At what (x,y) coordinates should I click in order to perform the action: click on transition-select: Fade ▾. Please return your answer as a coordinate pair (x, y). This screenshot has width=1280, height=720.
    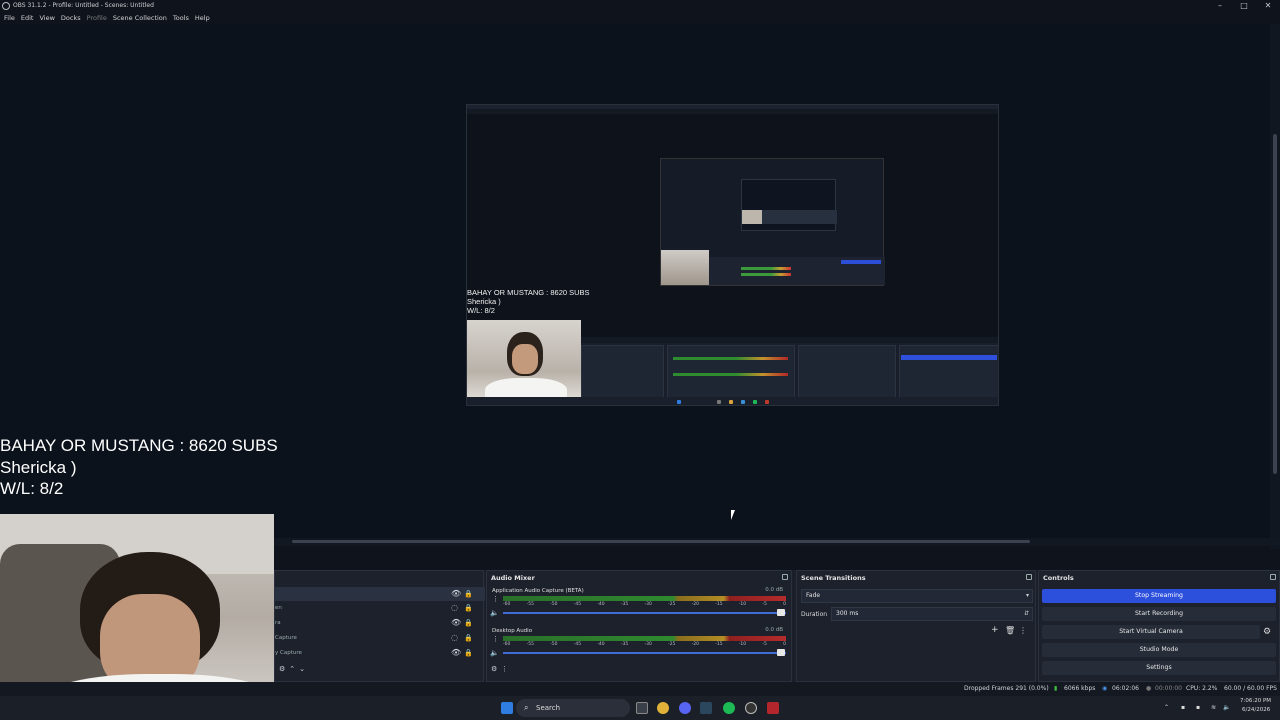
    Looking at the image, I should click on (917, 596).